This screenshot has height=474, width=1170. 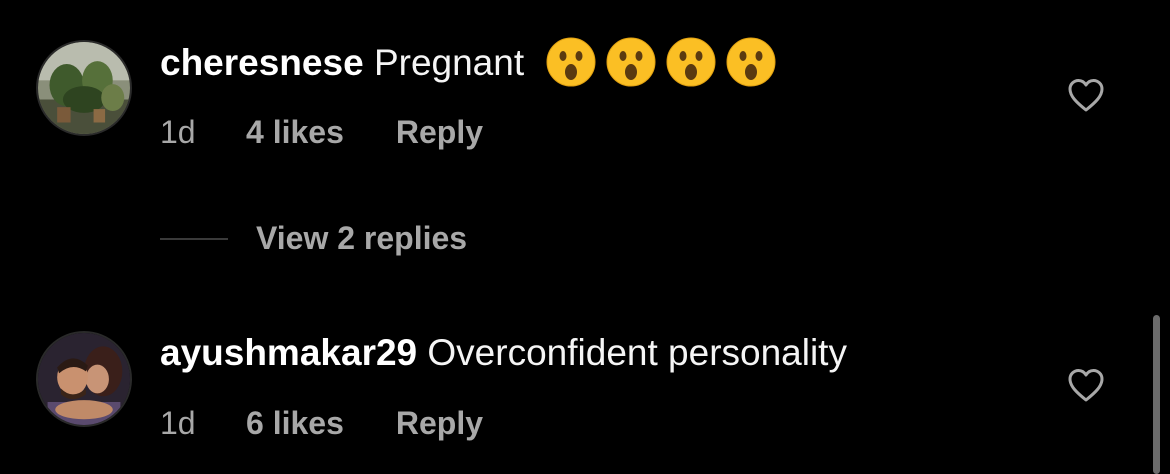 I want to click on view-replies-button: View 2 replies, so click(x=313, y=242).